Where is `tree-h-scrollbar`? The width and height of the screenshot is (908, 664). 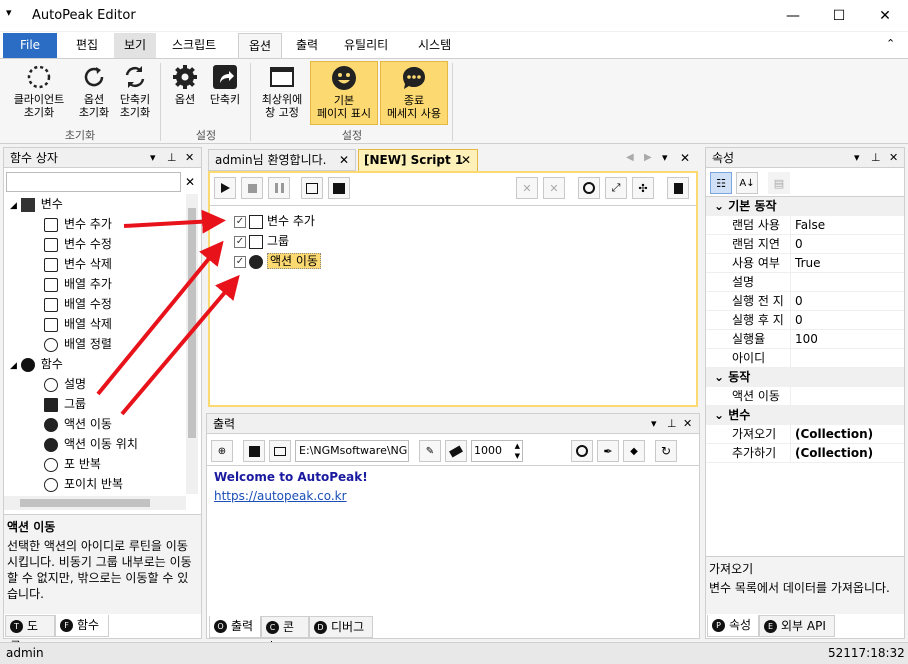
tree-h-scrollbar is located at coordinates (95, 503).